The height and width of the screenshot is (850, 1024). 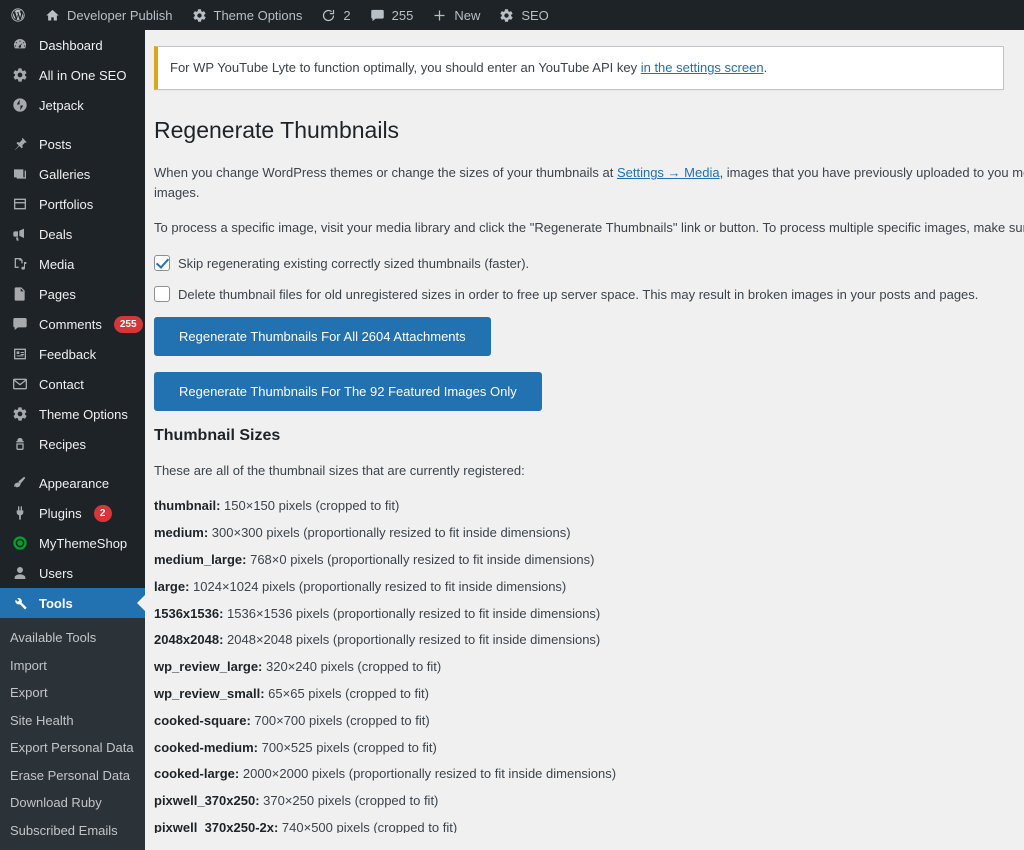 I want to click on sidebar-item-appearance: Appearance, so click(x=72, y=483).